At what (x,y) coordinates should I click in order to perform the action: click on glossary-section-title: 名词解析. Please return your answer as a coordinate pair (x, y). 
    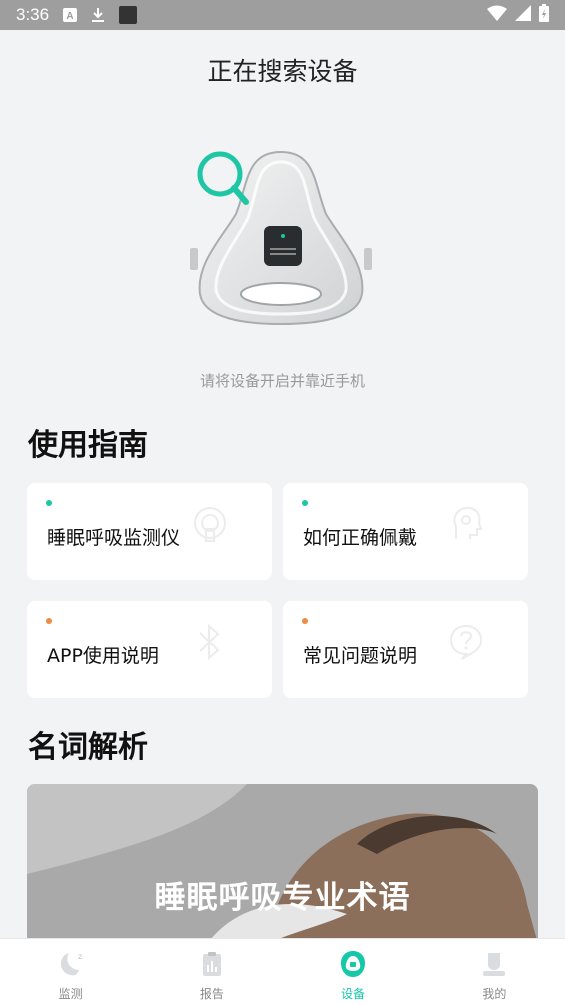
    Looking at the image, I should click on (88, 747).